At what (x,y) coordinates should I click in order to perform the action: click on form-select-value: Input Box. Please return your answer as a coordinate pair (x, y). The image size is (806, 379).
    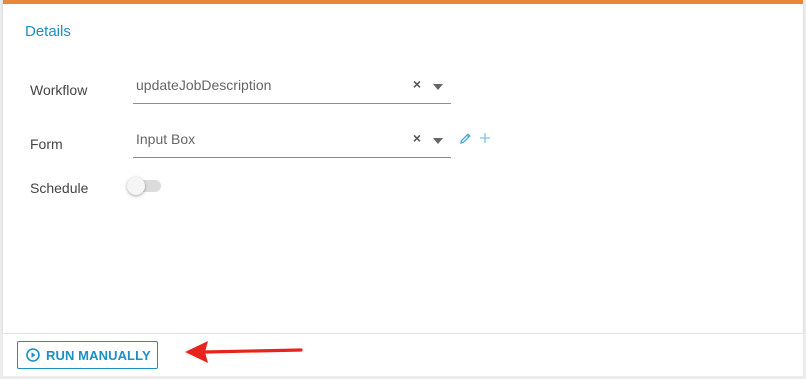
    Looking at the image, I should click on (166, 139).